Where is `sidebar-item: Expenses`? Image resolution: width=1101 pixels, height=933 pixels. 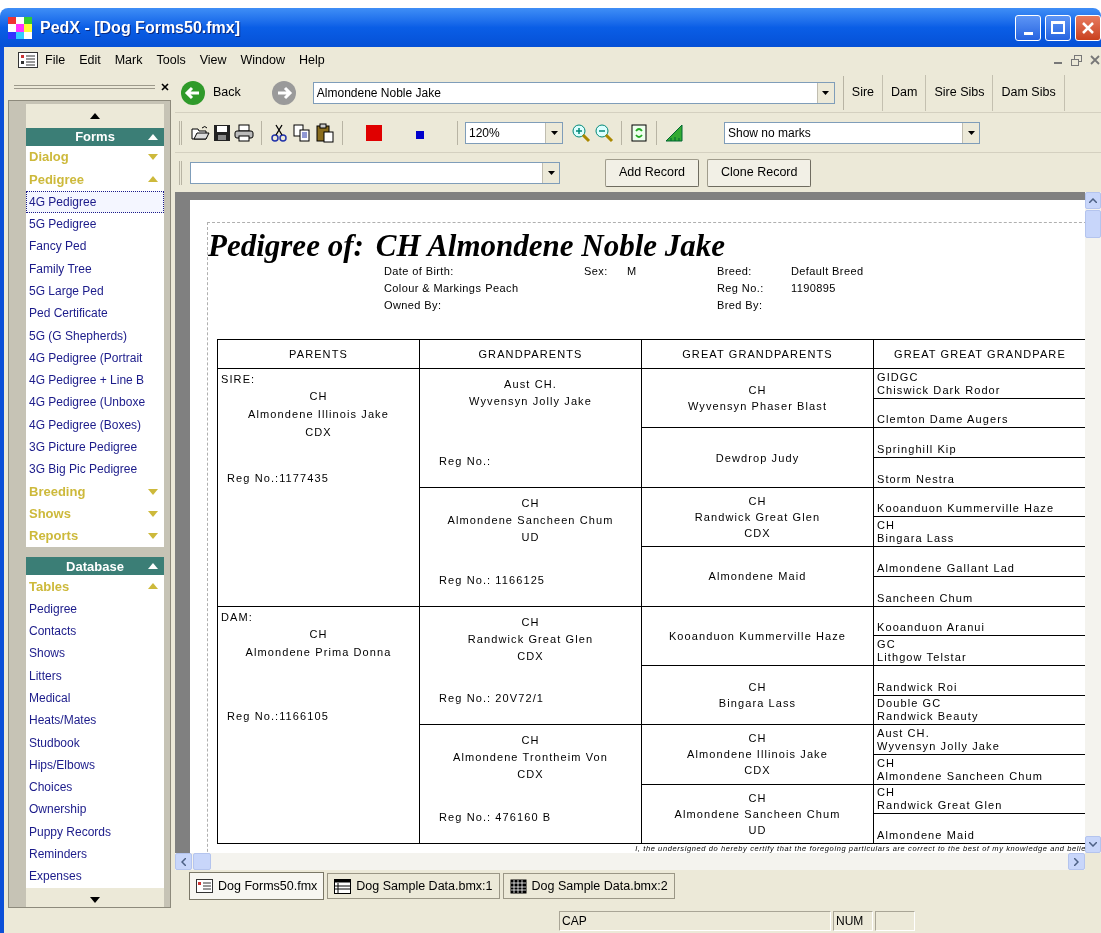
sidebar-item: Expenses is located at coordinates (95, 876).